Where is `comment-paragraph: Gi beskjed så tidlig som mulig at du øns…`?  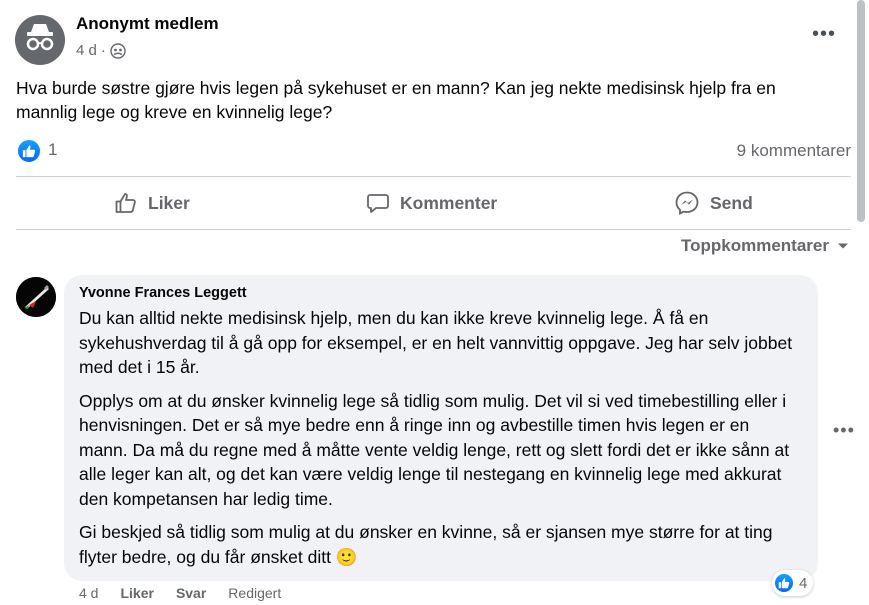 comment-paragraph: Gi beskjed så tidlig som mulig at du øns… is located at coordinates (439, 544).